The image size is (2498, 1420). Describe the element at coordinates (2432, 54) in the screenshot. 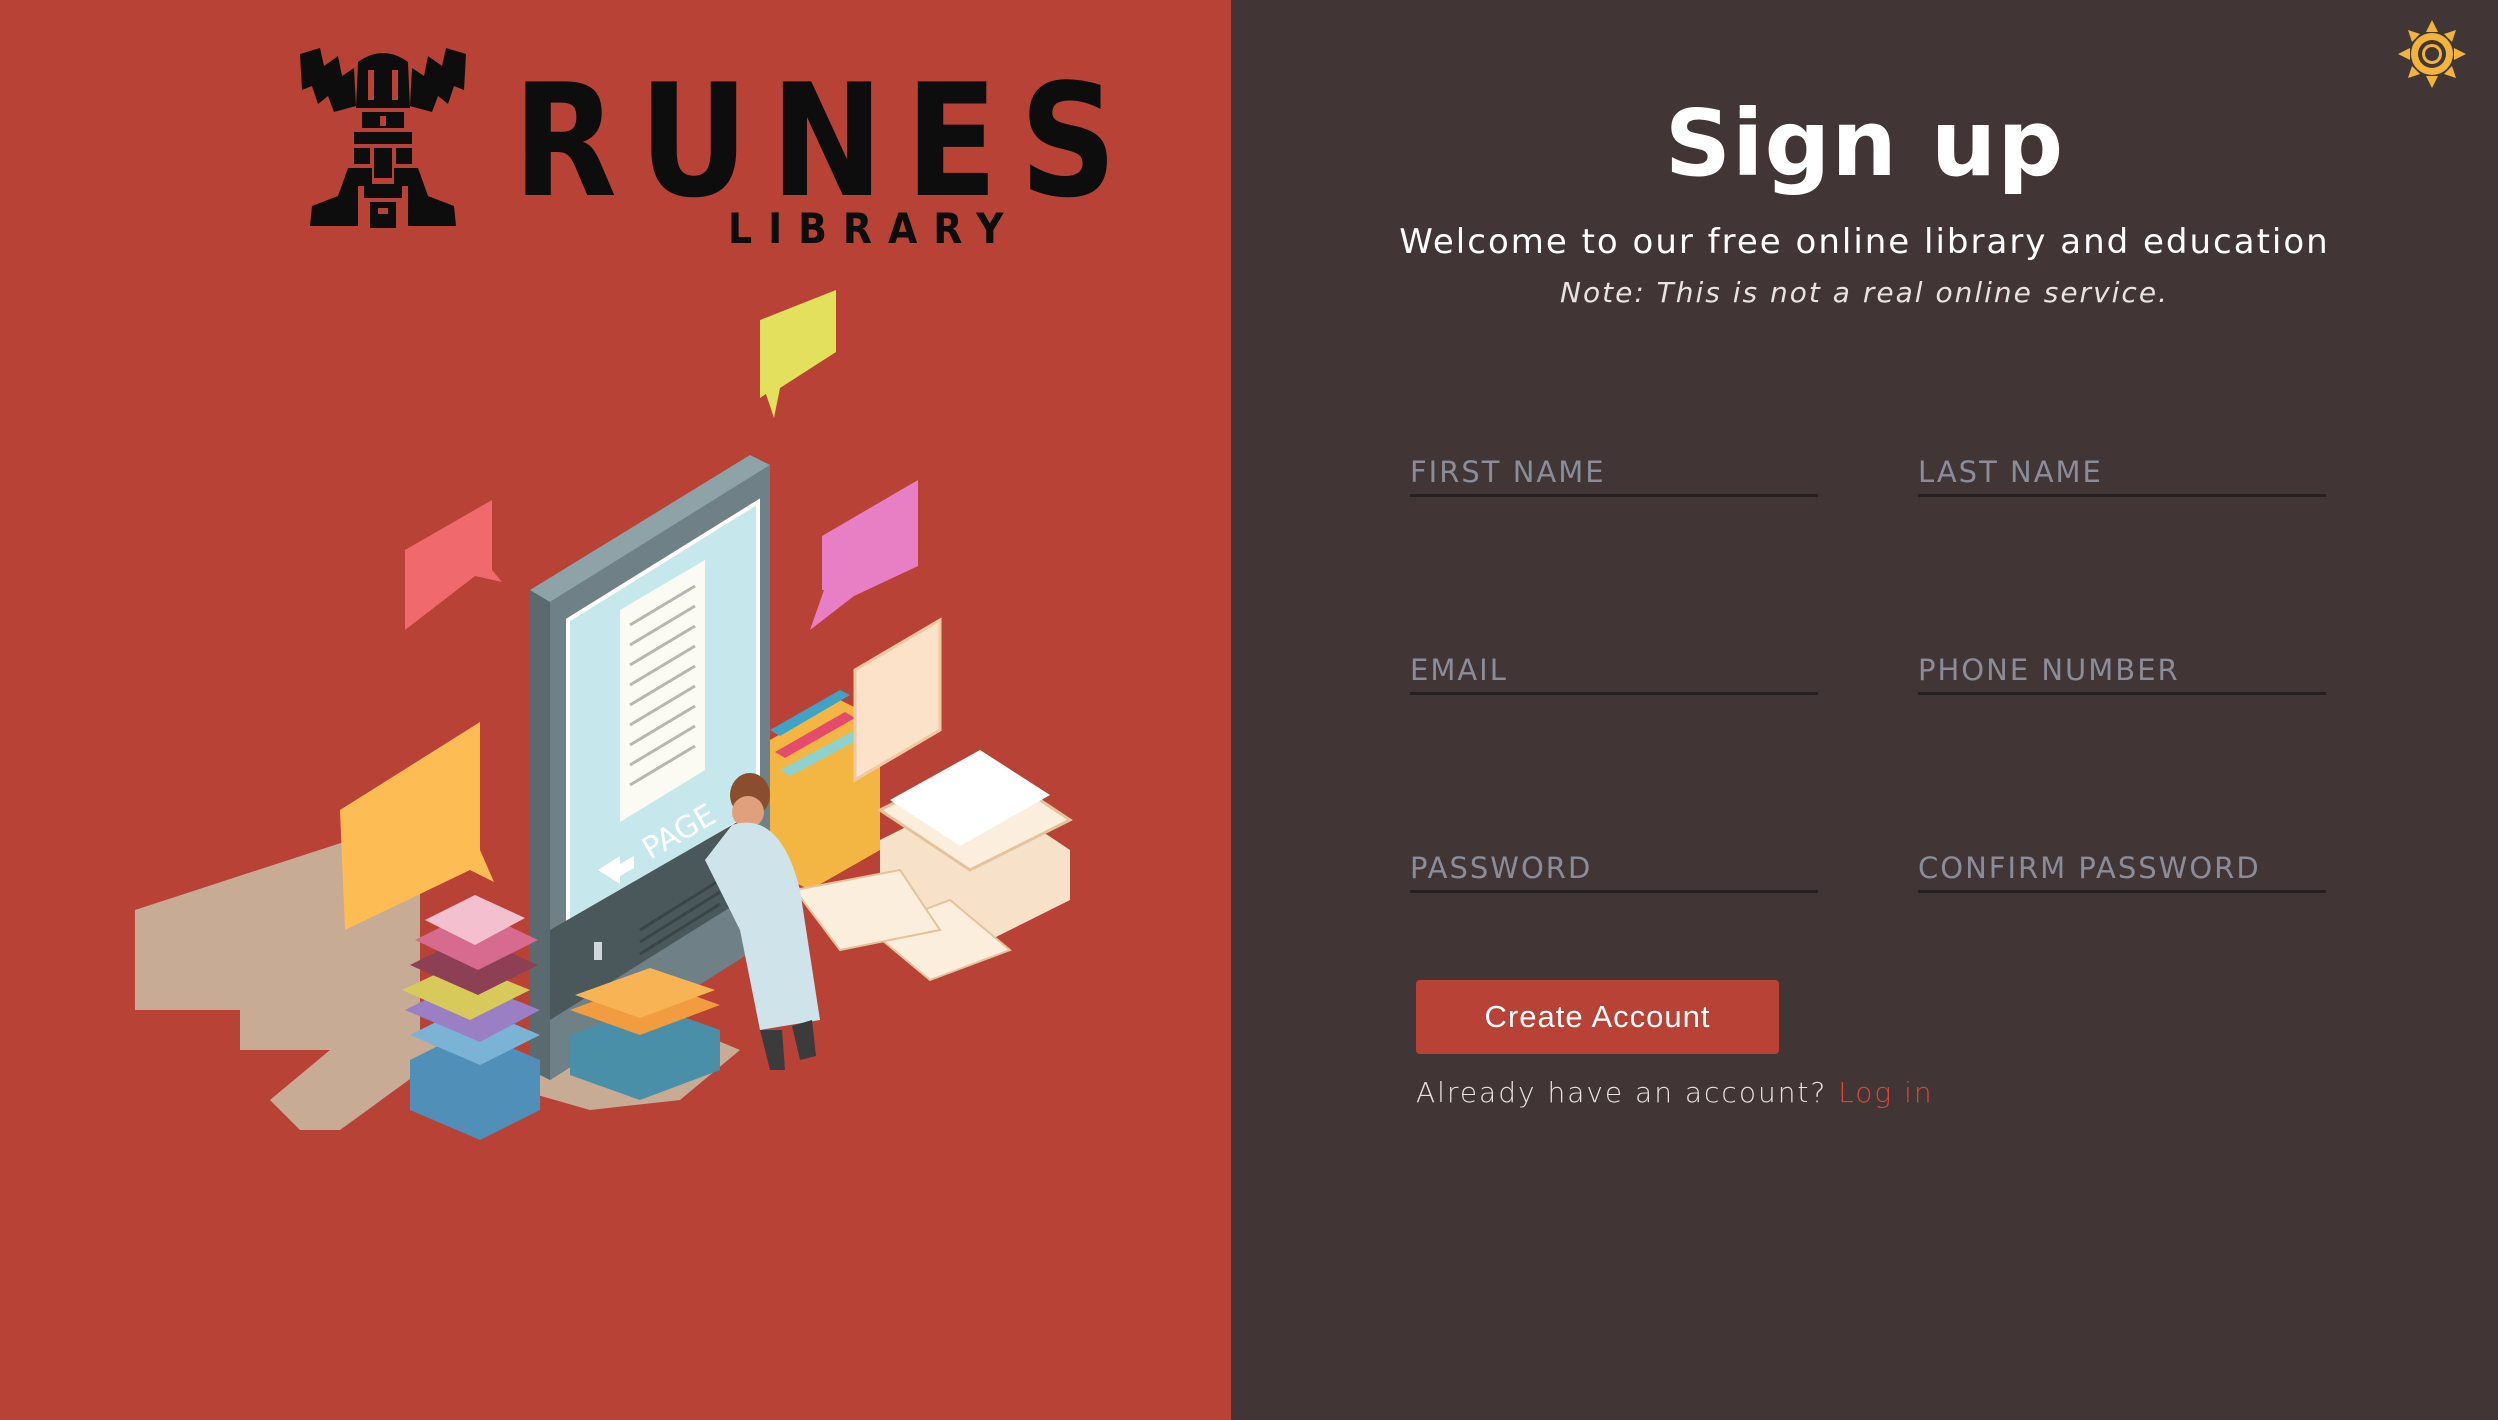

I see `sun-icon` at that location.